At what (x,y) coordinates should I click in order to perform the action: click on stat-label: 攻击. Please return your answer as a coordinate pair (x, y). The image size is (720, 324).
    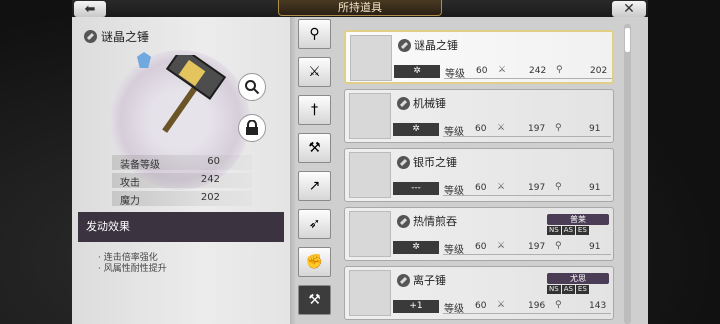
    Looking at the image, I should click on (130, 183).